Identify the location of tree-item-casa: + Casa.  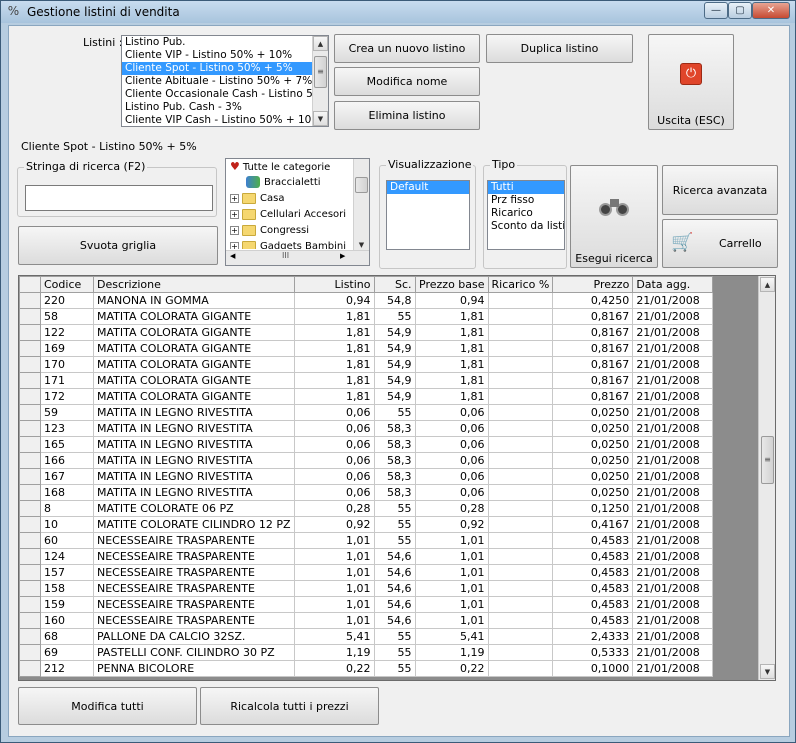
(257, 199).